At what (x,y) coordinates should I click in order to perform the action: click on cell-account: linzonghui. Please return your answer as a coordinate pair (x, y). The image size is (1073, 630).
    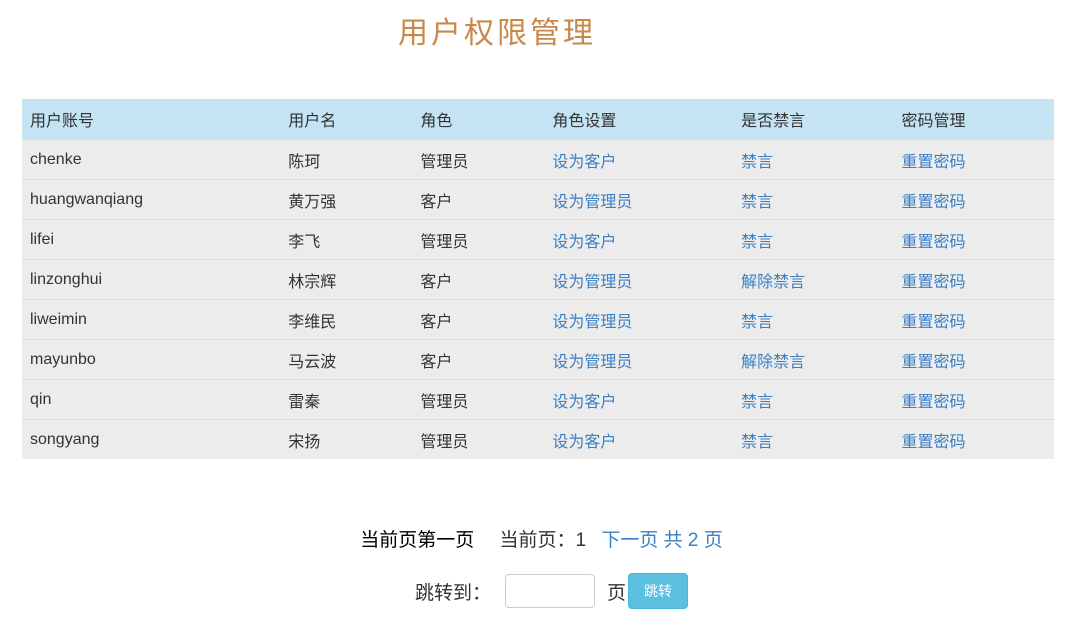
    Looking at the image, I should click on (151, 279).